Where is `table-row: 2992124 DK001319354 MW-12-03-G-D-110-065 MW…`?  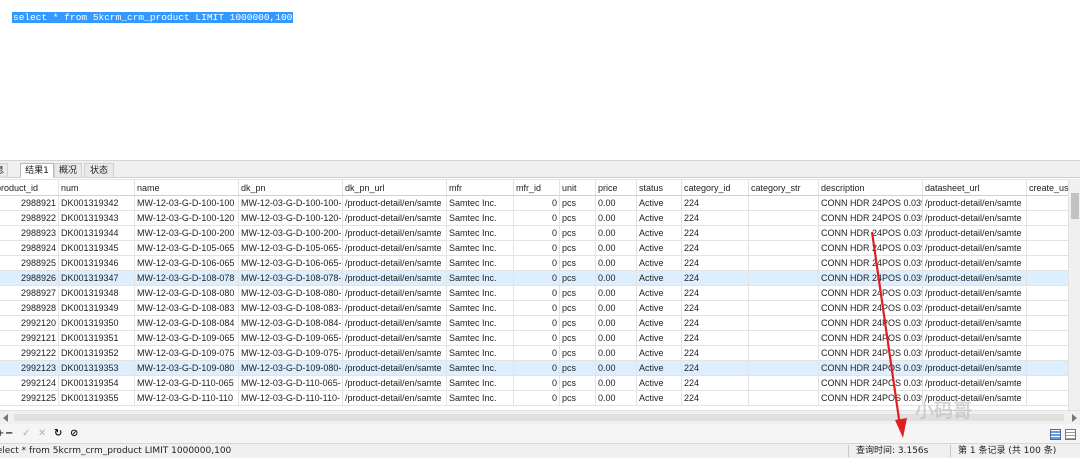
table-row: 2992124 DK001319354 MW-12-03-G-D-110-065 MW… is located at coordinates (534, 383).